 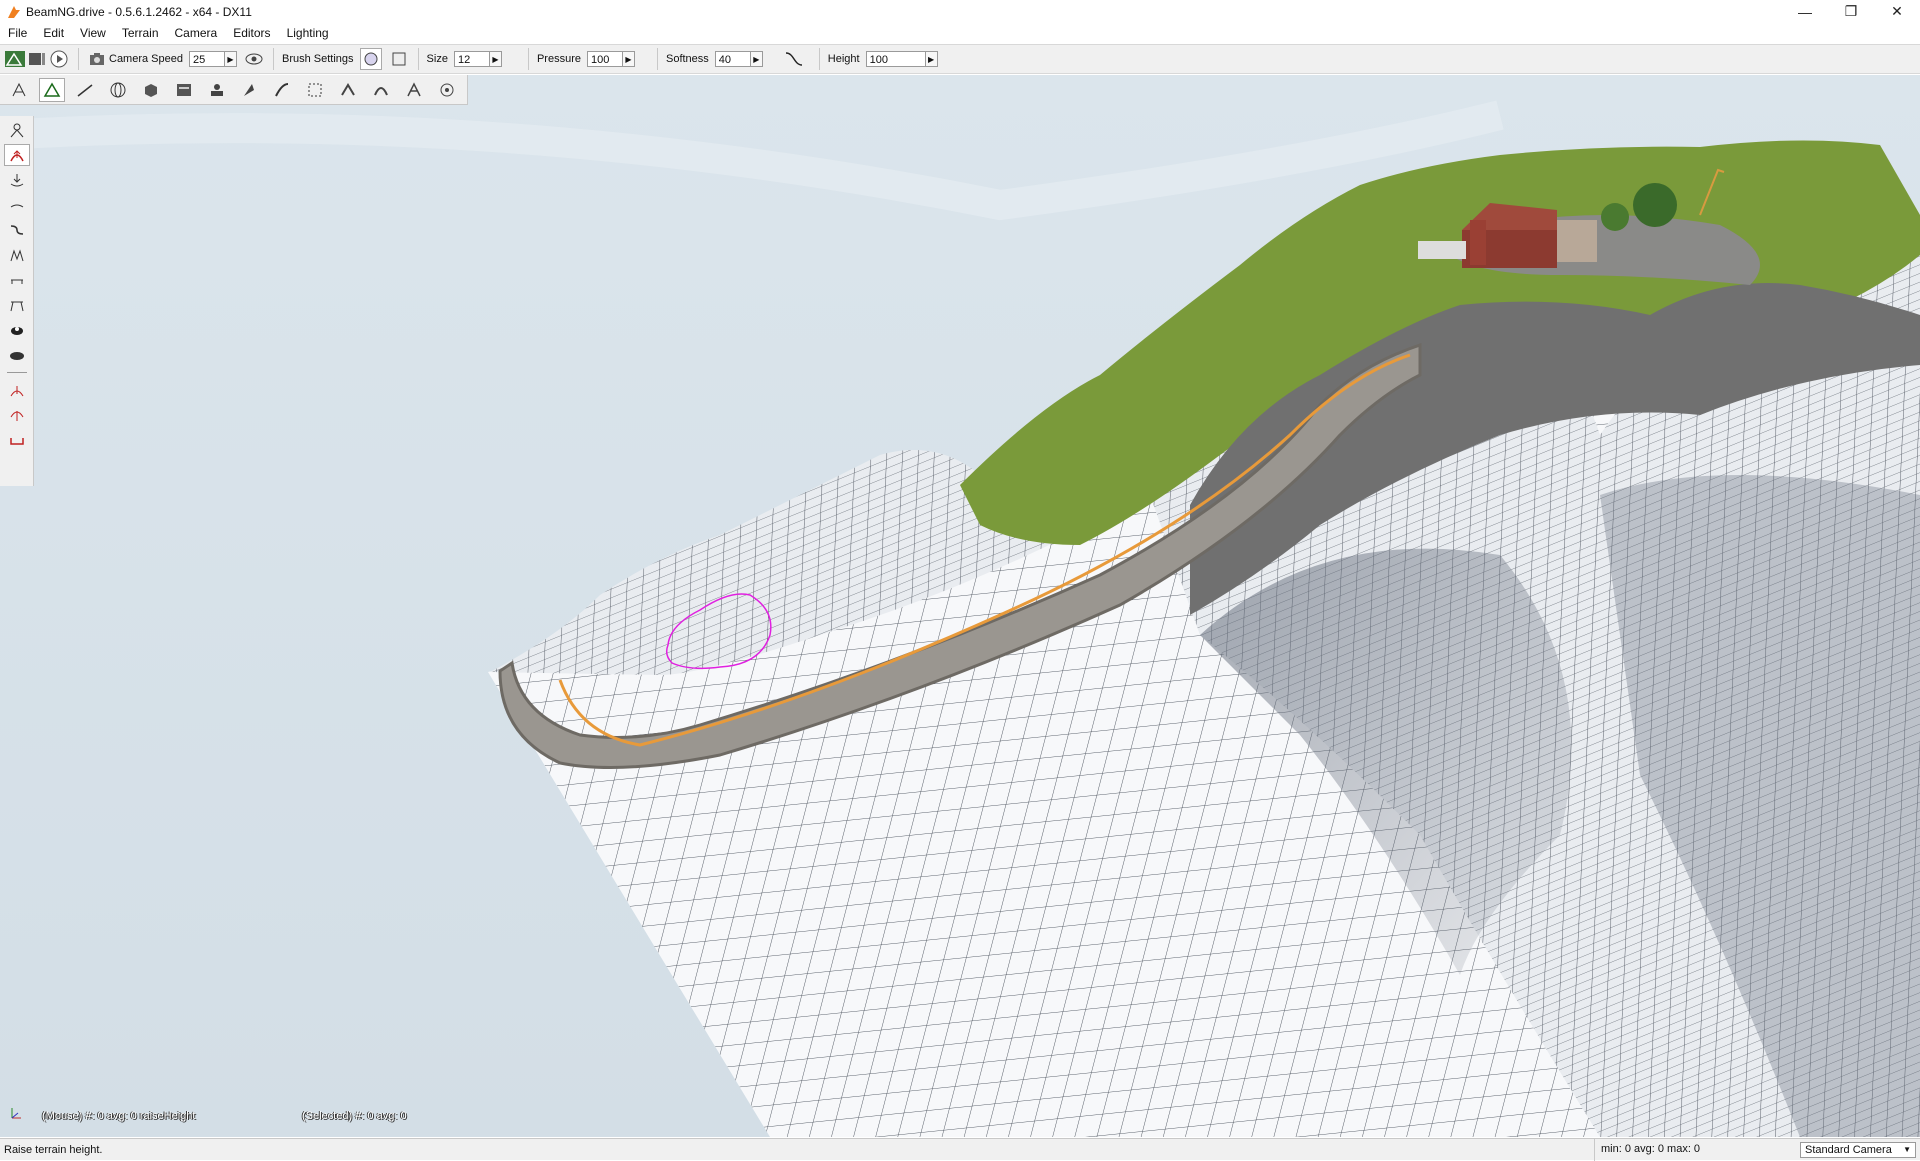 What do you see at coordinates (315, 90) in the screenshot?
I see `mesh-road-icon` at bounding box center [315, 90].